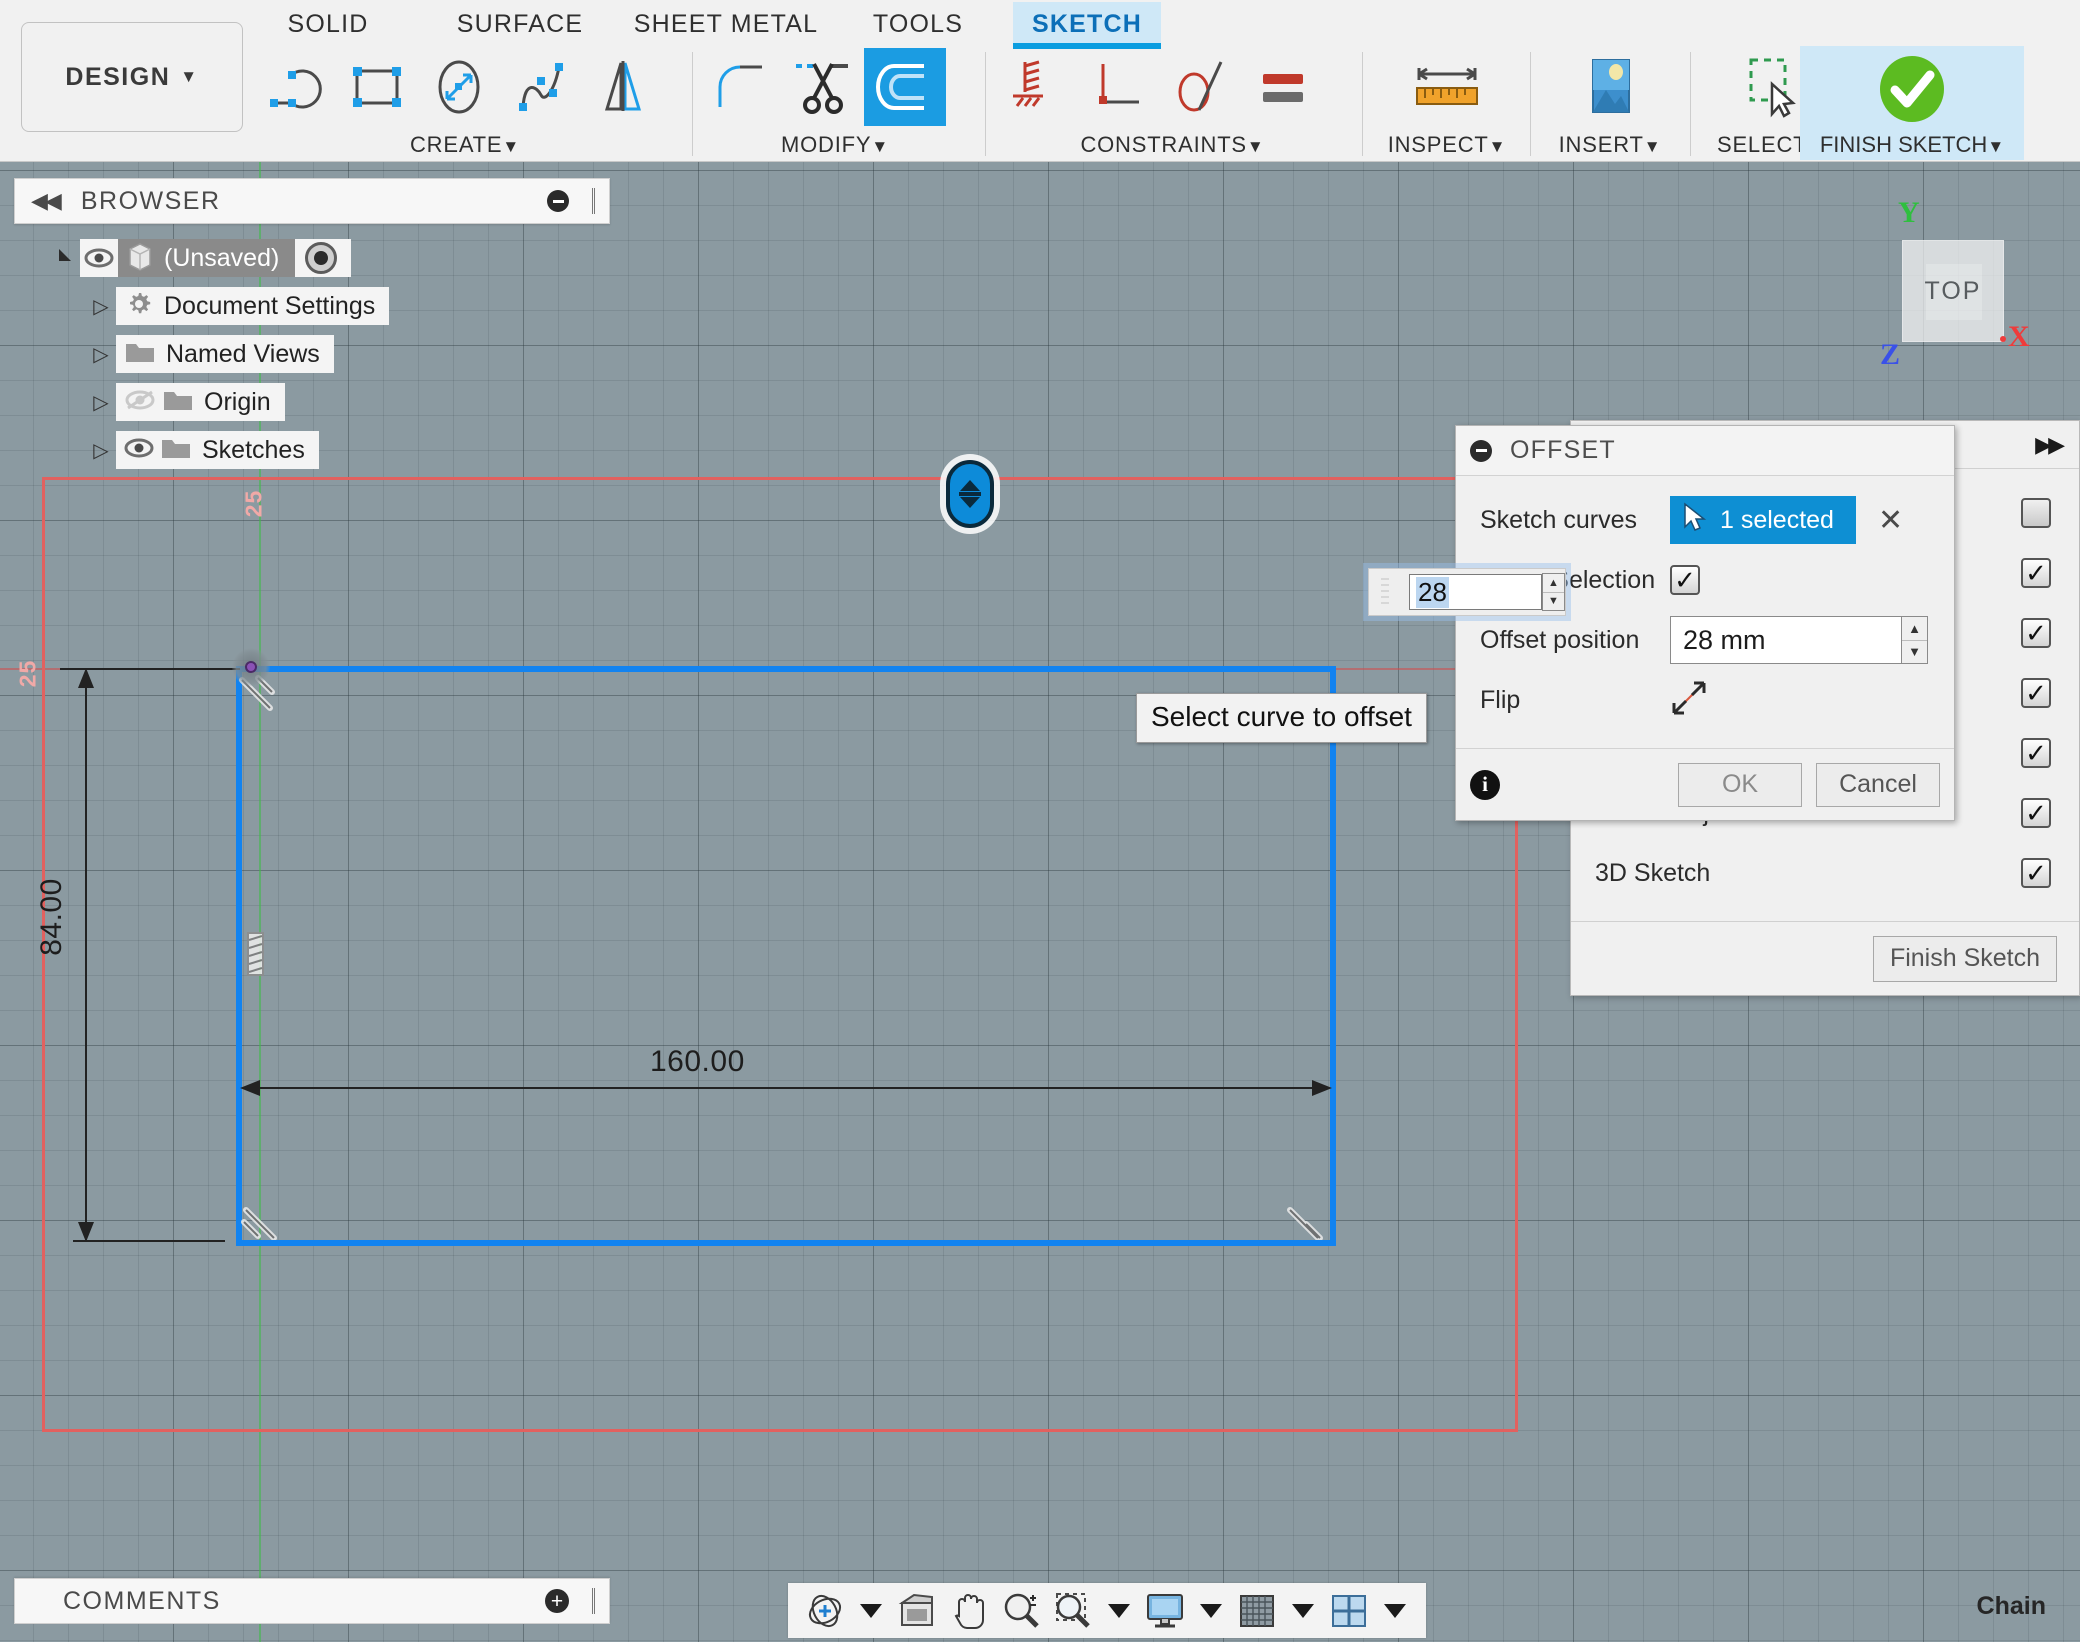 The width and height of the screenshot is (2080, 1642). What do you see at coordinates (312, 1601) in the screenshot?
I see `comments-panel-header: COMMENTS +` at bounding box center [312, 1601].